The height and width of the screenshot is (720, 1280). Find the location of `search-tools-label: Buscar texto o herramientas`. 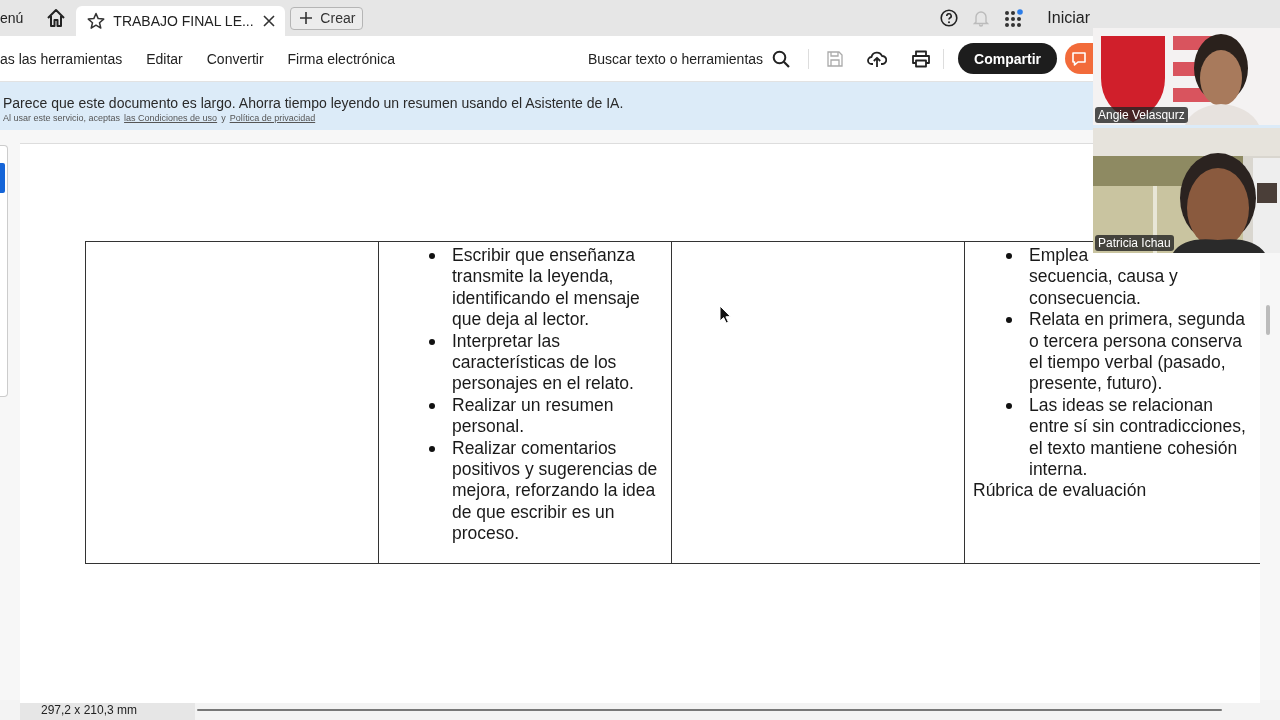

search-tools-label: Buscar texto o herramientas is located at coordinates (676, 58).